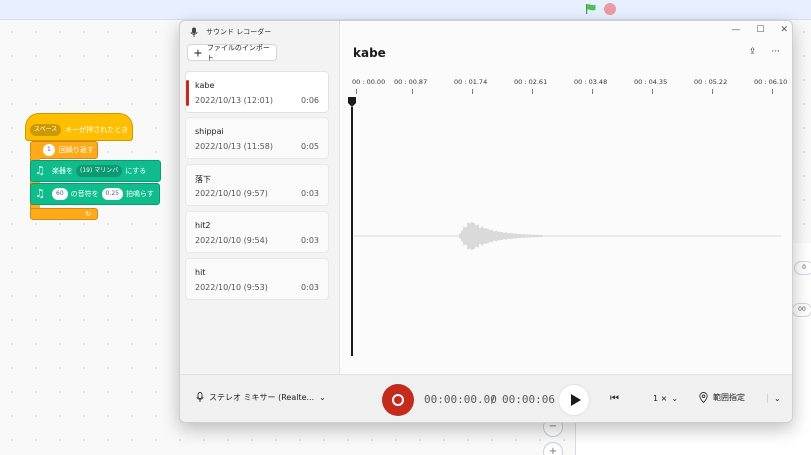 The width and height of the screenshot is (811, 455). Describe the element at coordinates (531, 82) in the screenshot. I see `timeline-tick-label: 00 : 02.61` at that location.